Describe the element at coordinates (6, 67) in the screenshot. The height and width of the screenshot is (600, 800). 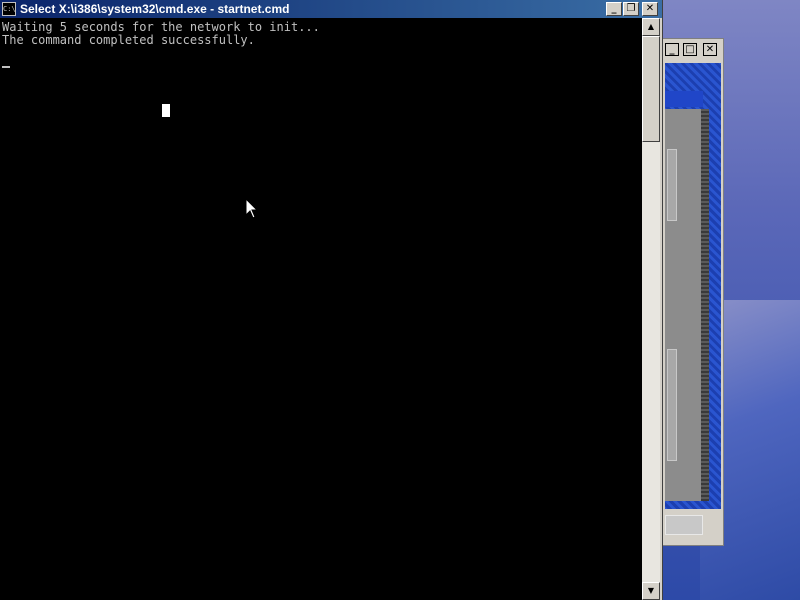
I see `text-cursor` at that location.